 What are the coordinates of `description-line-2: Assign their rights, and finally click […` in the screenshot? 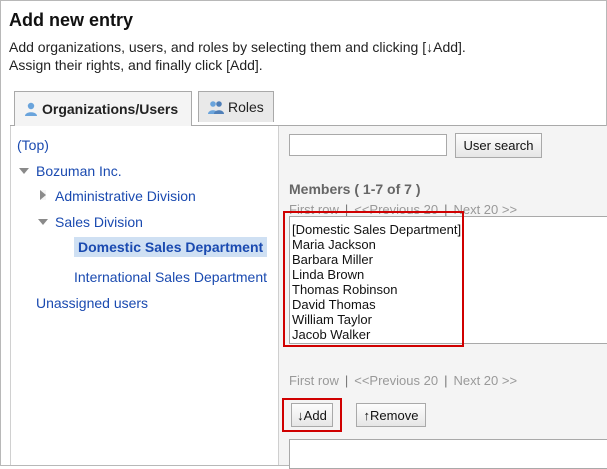 It's located at (136, 65).